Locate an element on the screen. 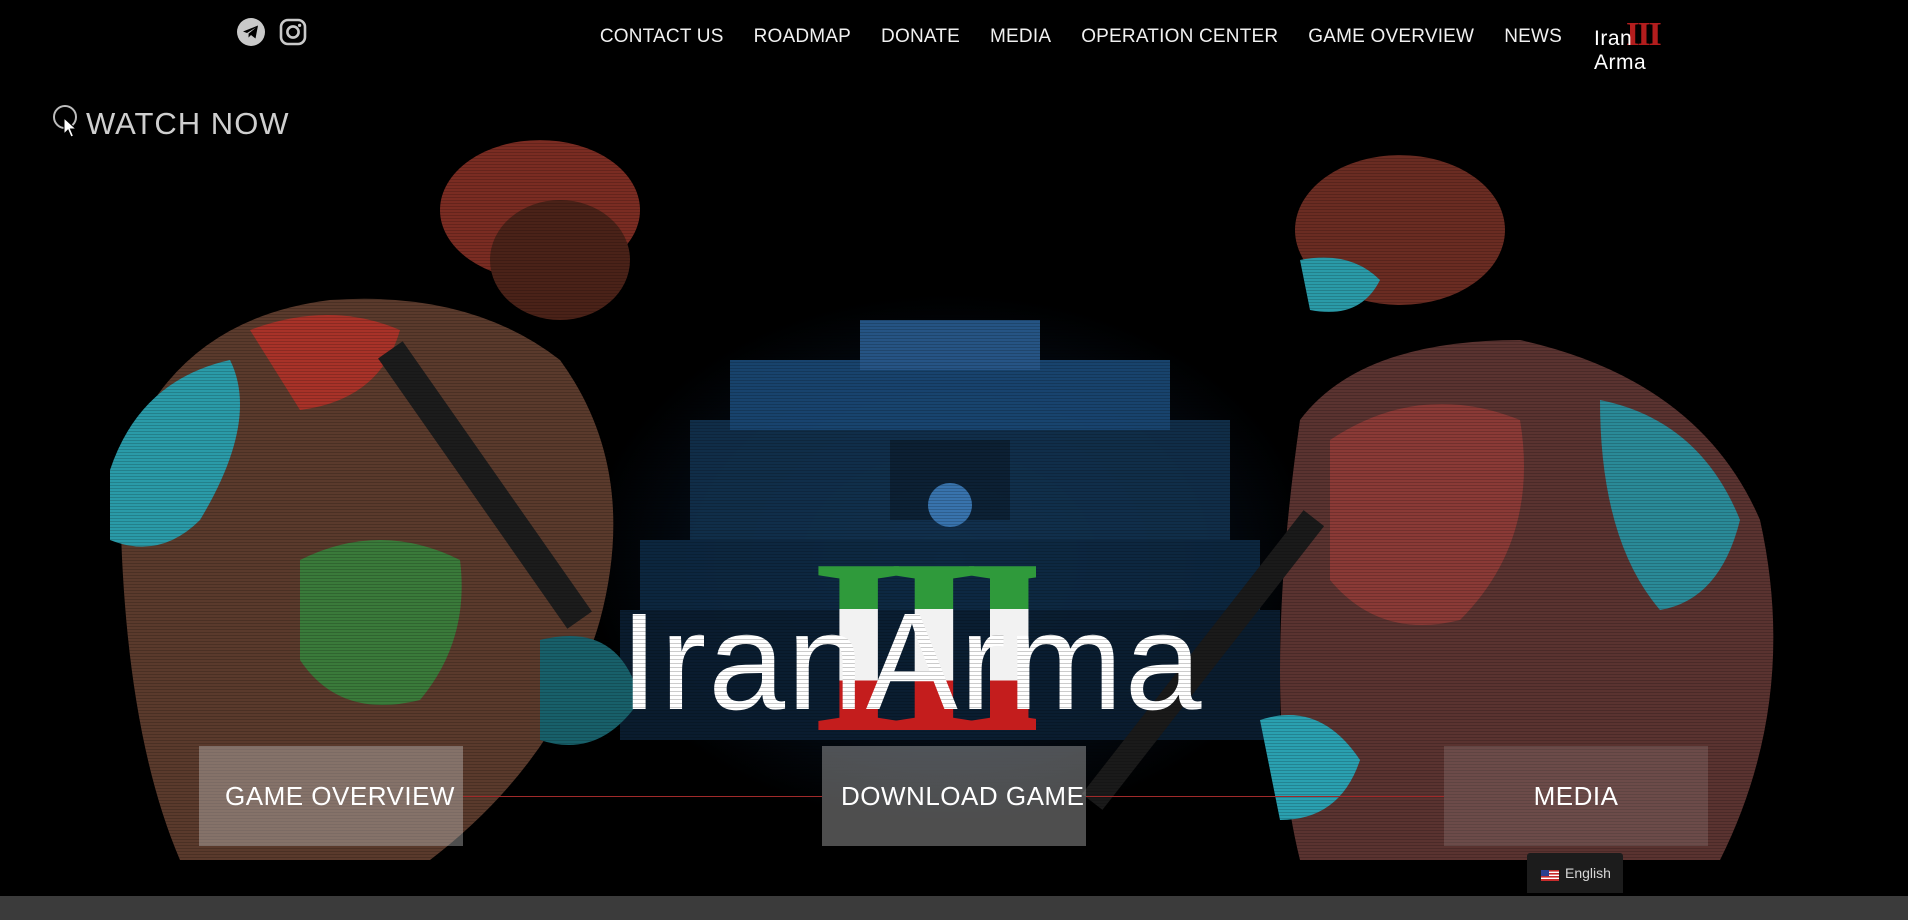 The height and width of the screenshot is (920, 1908). game-logo: III IranArma is located at coordinates (950, 647).